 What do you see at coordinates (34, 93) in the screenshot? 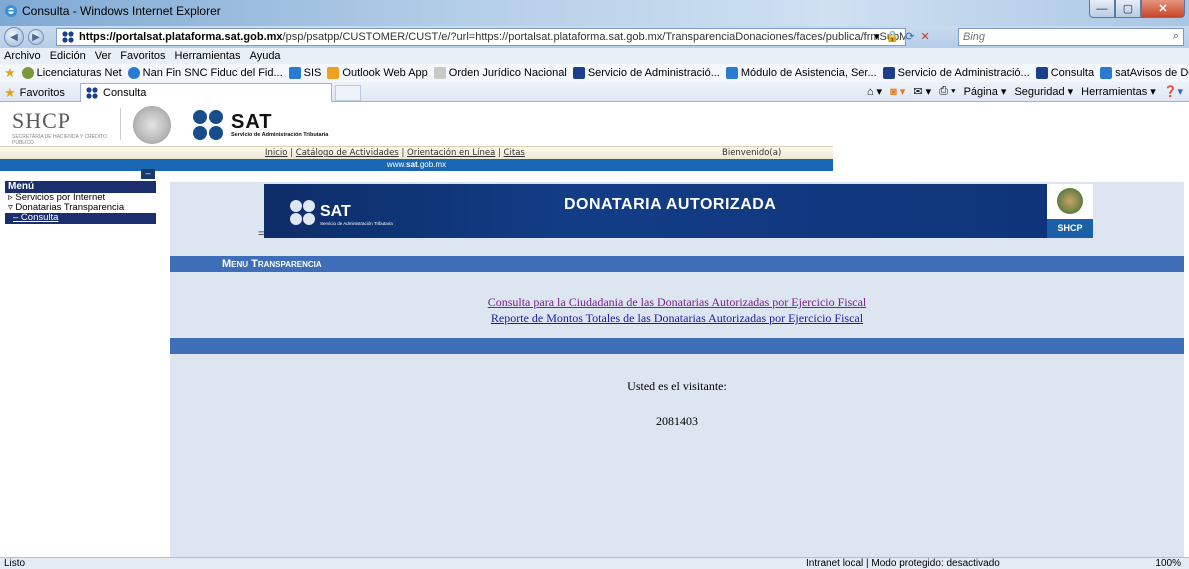
I see `favorites-button: ★ Favoritos` at bounding box center [34, 93].